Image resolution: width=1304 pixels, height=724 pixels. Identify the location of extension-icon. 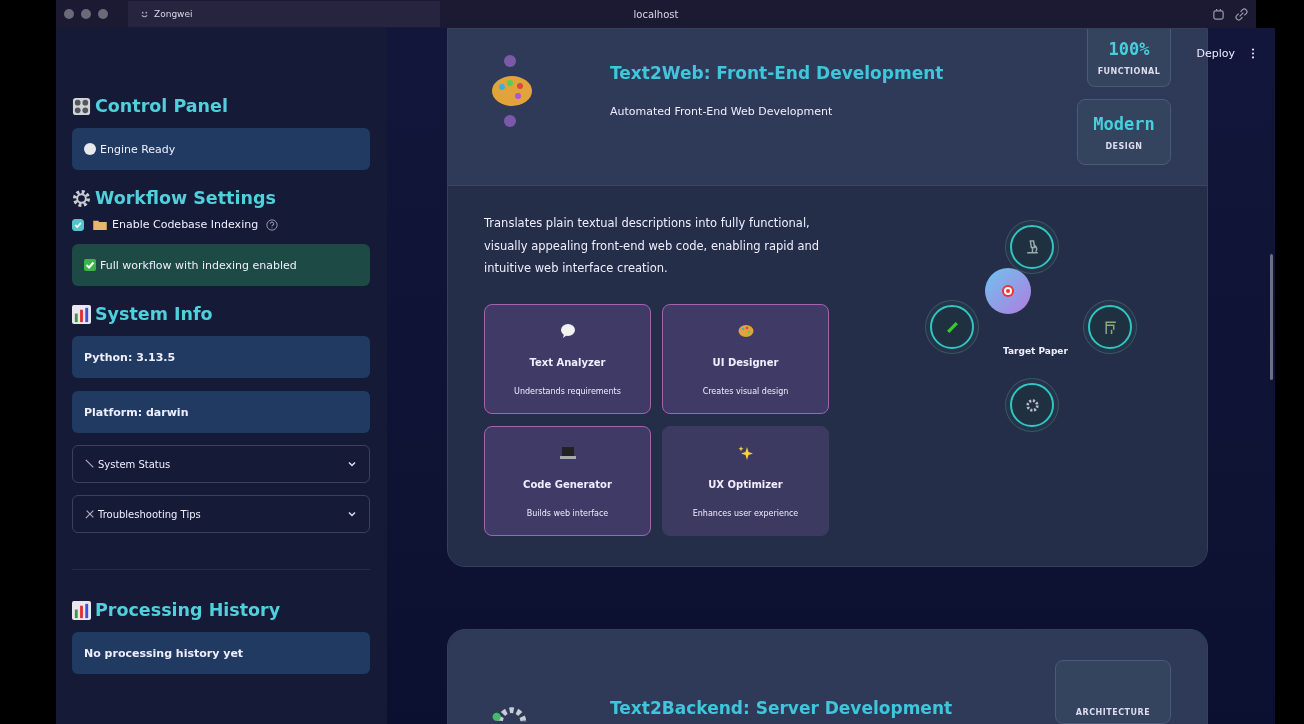
(1218, 14).